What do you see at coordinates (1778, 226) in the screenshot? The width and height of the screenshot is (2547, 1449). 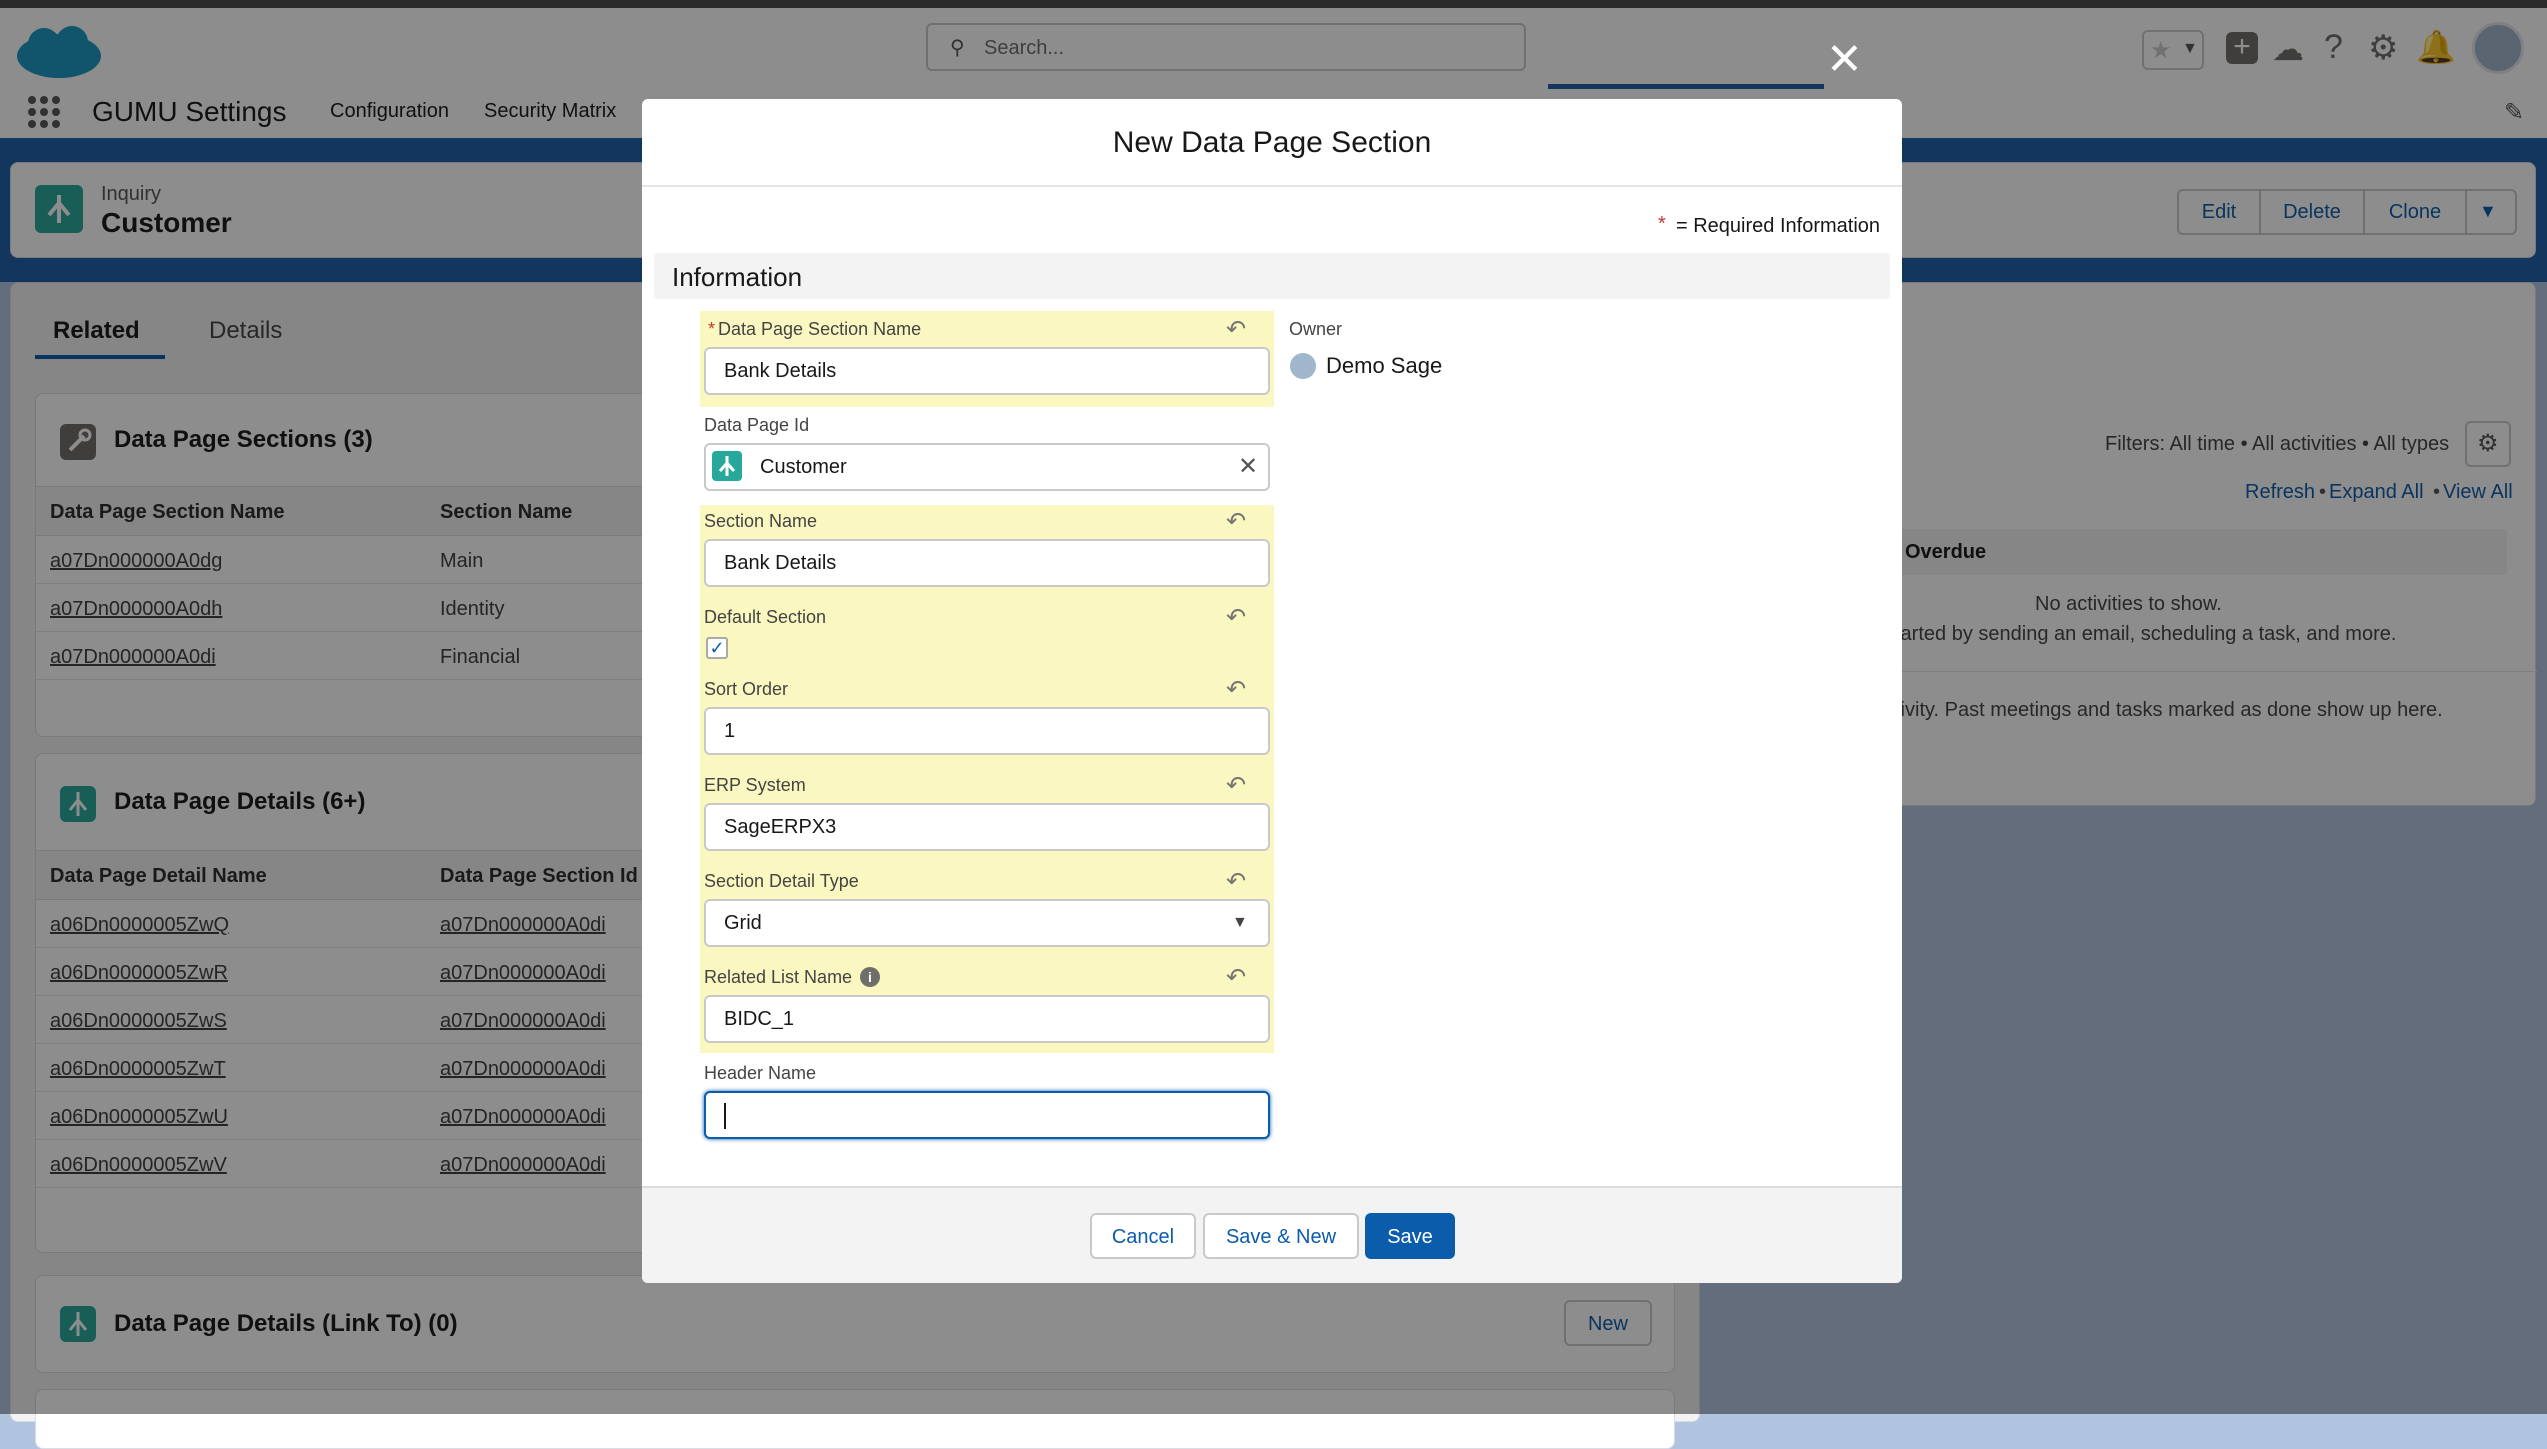 I see `required-note: = Required Information` at bounding box center [1778, 226].